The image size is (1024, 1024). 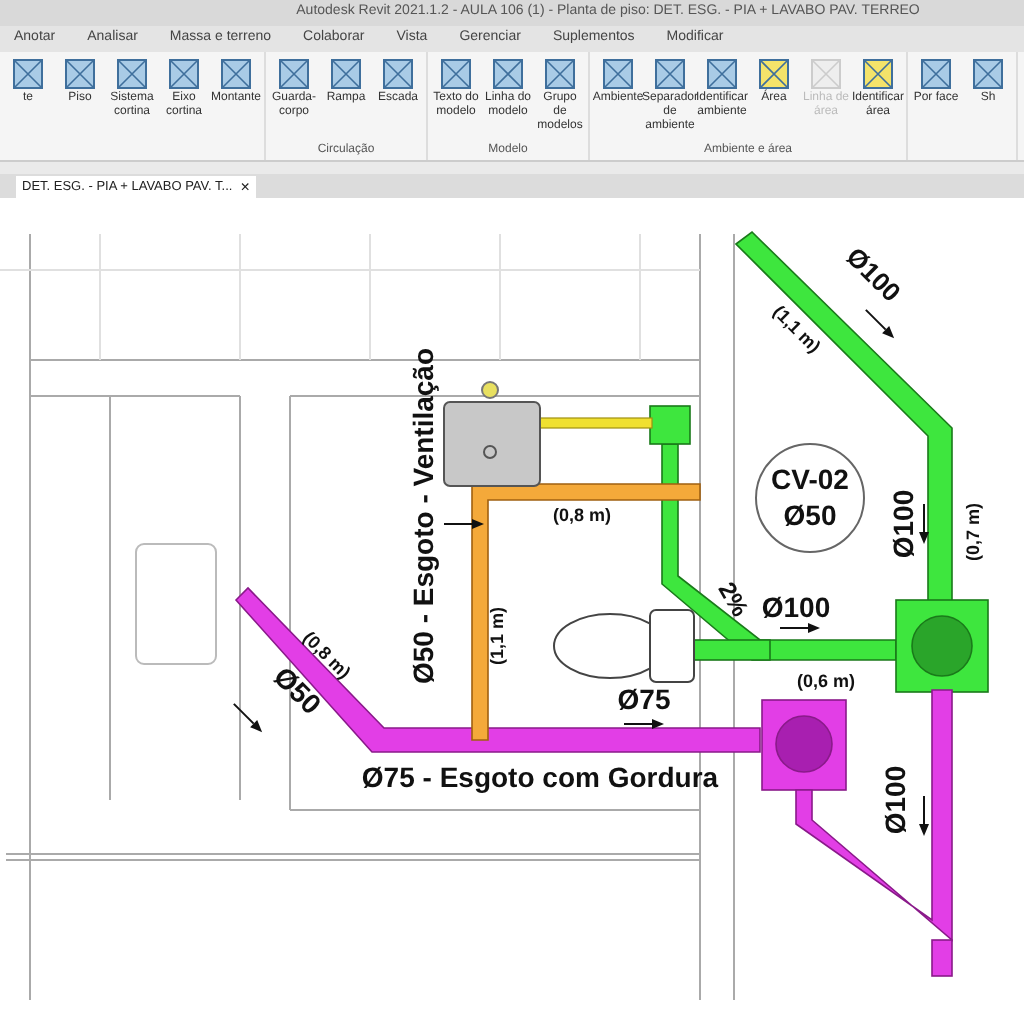 What do you see at coordinates (582, 514) in the screenshot?
I see `drawing-label: (0,8 m)` at bounding box center [582, 514].